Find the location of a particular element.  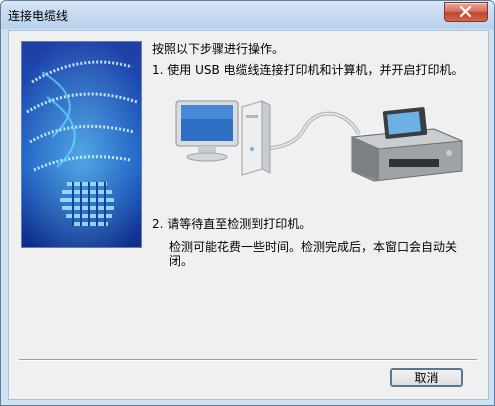

close-button is located at coordinates (466, 12).